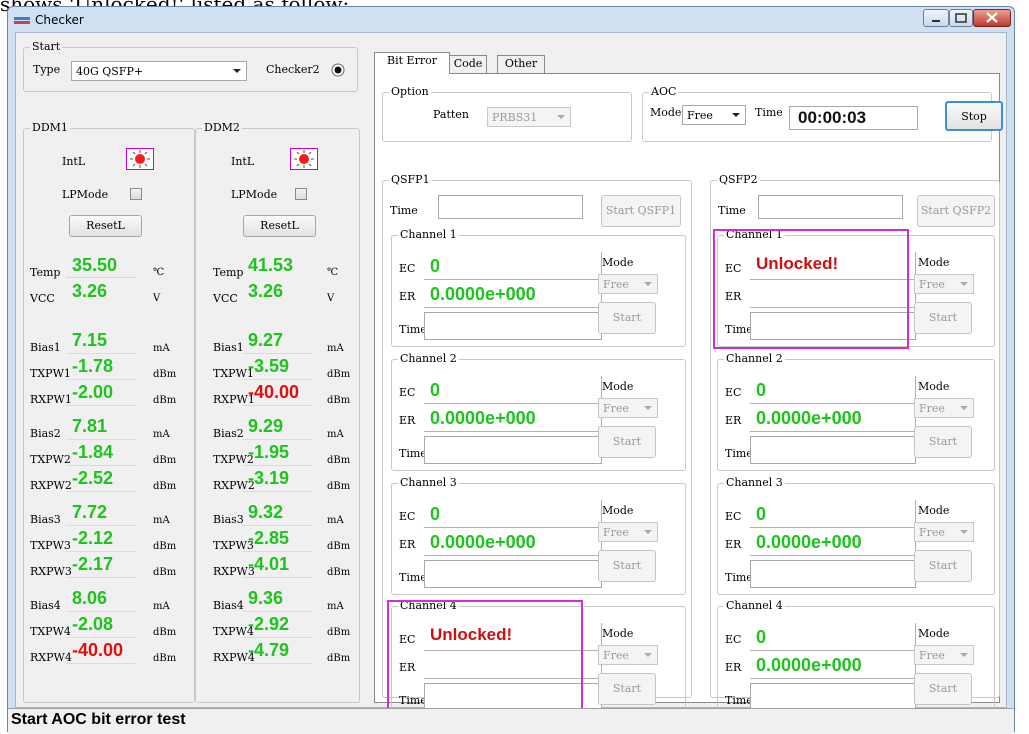  What do you see at coordinates (266, 291) in the screenshot?
I see `ddm2-vcc-value: 3.26` at bounding box center [266, 291].